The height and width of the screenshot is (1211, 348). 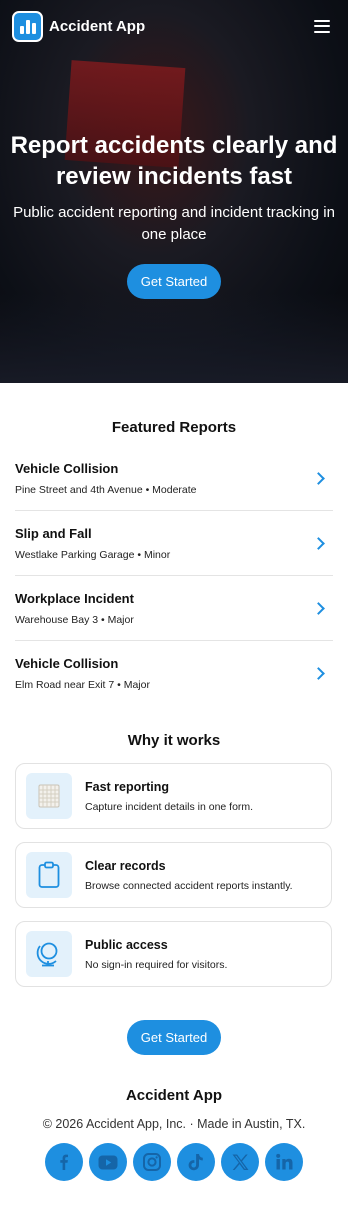 I want to click on report-meta: Westlake Parking Garage • Minor, so click(x=93, y=554).